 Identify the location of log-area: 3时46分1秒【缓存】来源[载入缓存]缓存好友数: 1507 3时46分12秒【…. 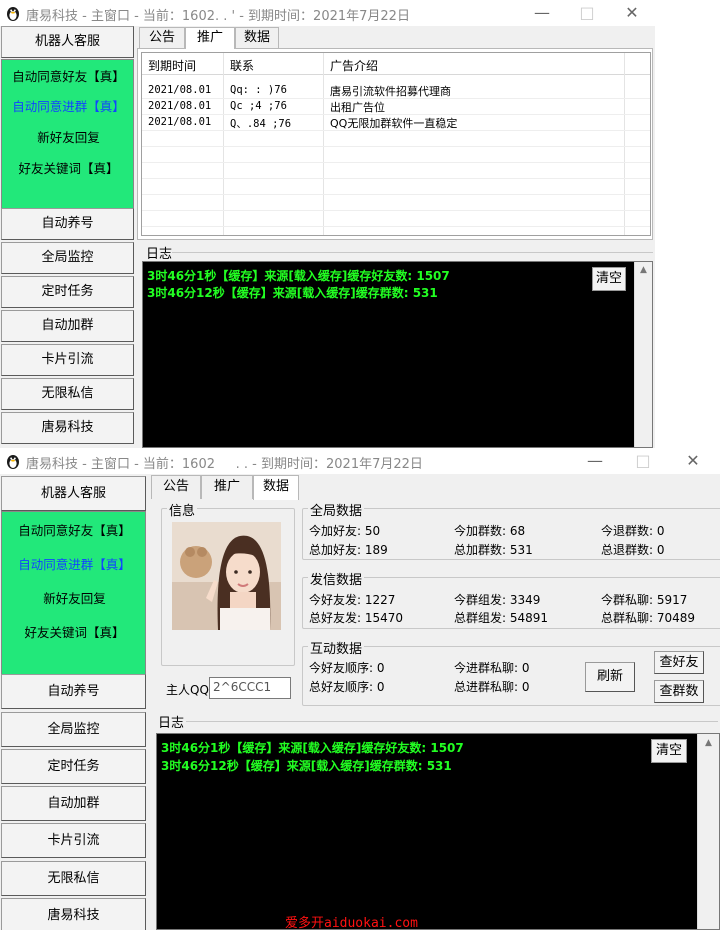
(397, 354).